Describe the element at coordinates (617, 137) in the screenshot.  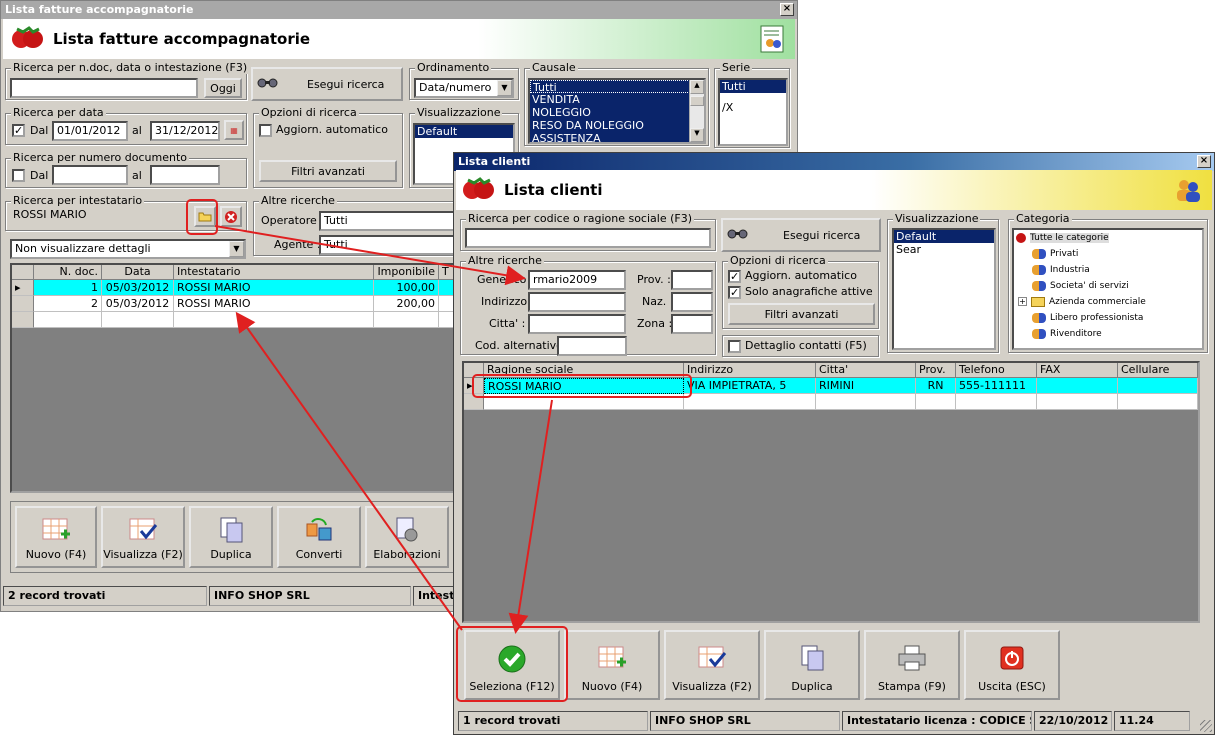
I see `causale-item: ASSISTENZA` at that location.